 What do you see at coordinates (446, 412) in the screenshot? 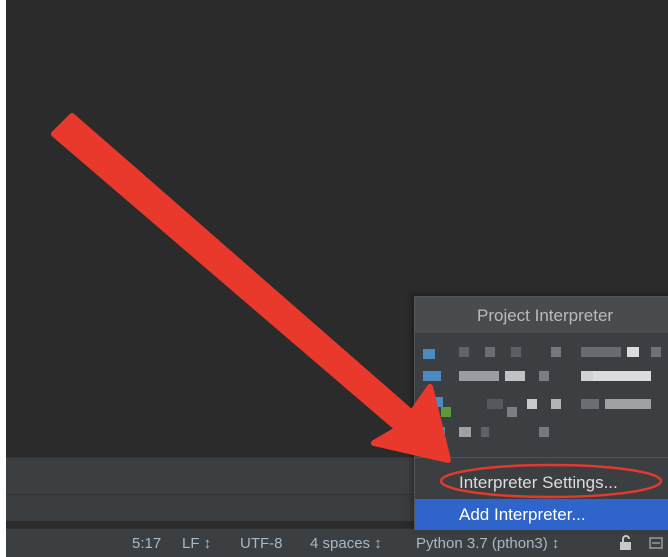
I see `venv-icon` at bounding box center [446, 412].